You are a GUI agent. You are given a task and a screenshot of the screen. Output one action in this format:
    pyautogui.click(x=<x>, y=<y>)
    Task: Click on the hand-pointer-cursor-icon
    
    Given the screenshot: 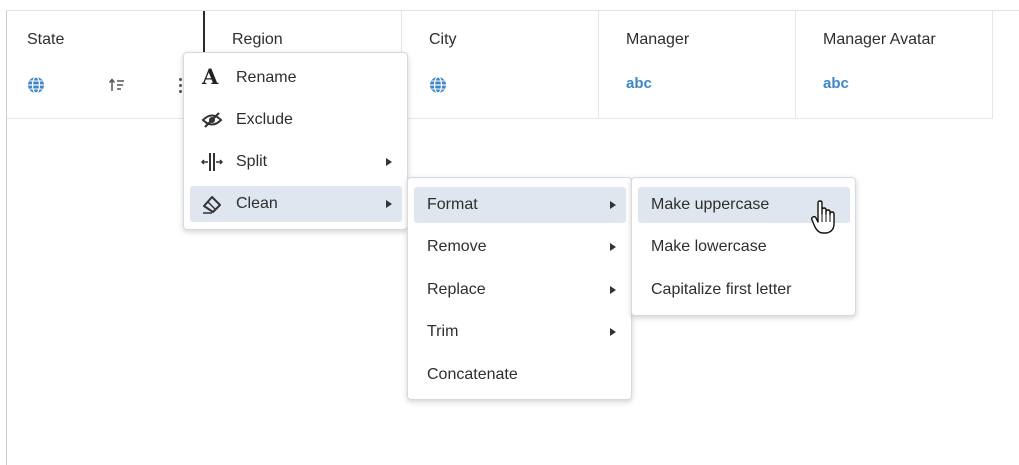 What is the action you would take?
    pyautogui.click(x=822, y=217)
    